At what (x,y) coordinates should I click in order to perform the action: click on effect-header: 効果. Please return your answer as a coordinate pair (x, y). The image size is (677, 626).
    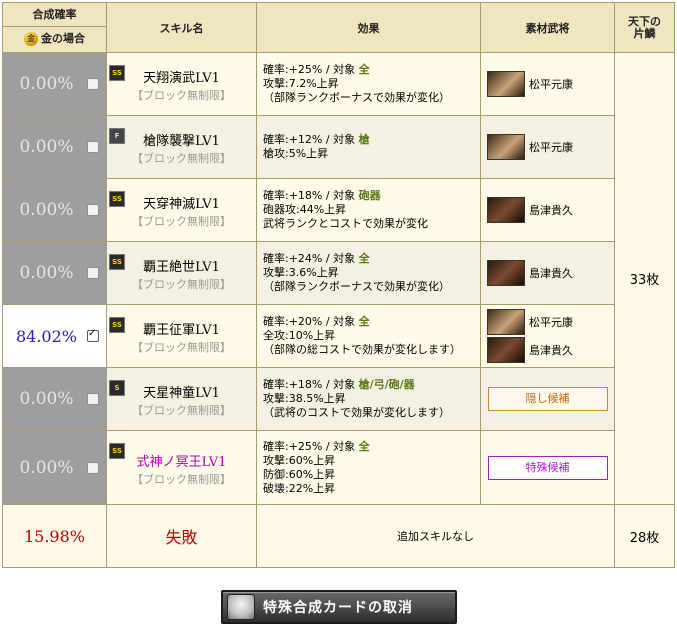
    Looking at the image, I should click on (368, 27).